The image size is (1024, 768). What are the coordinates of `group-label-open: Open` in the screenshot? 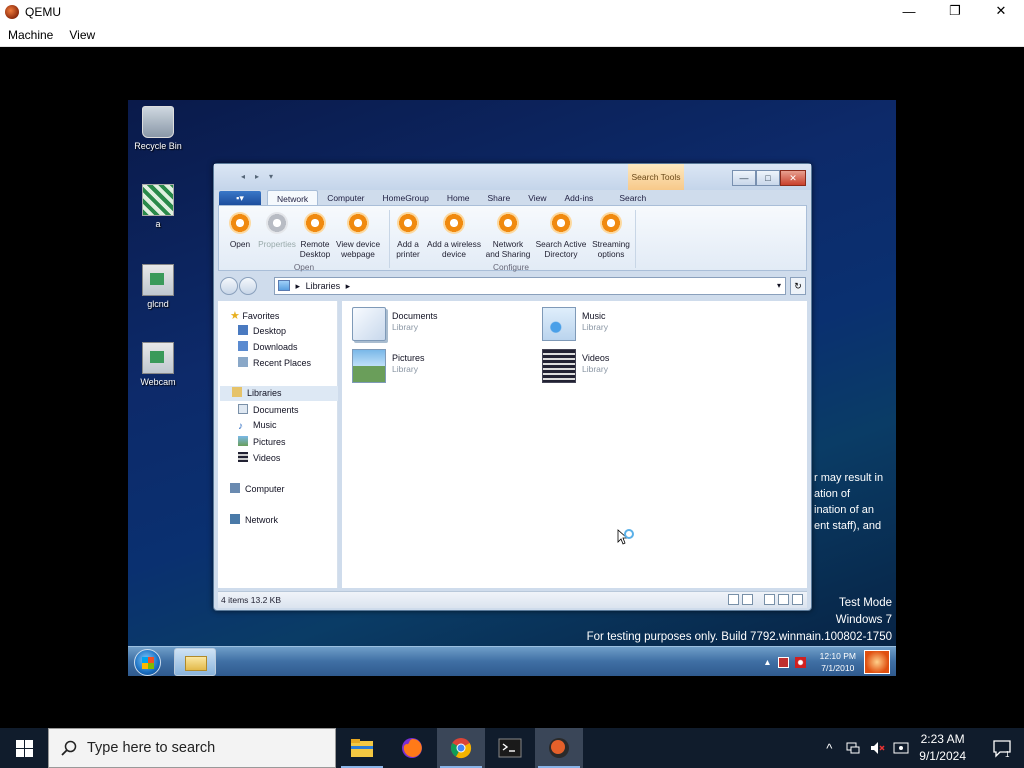 It's located at (304, 267).